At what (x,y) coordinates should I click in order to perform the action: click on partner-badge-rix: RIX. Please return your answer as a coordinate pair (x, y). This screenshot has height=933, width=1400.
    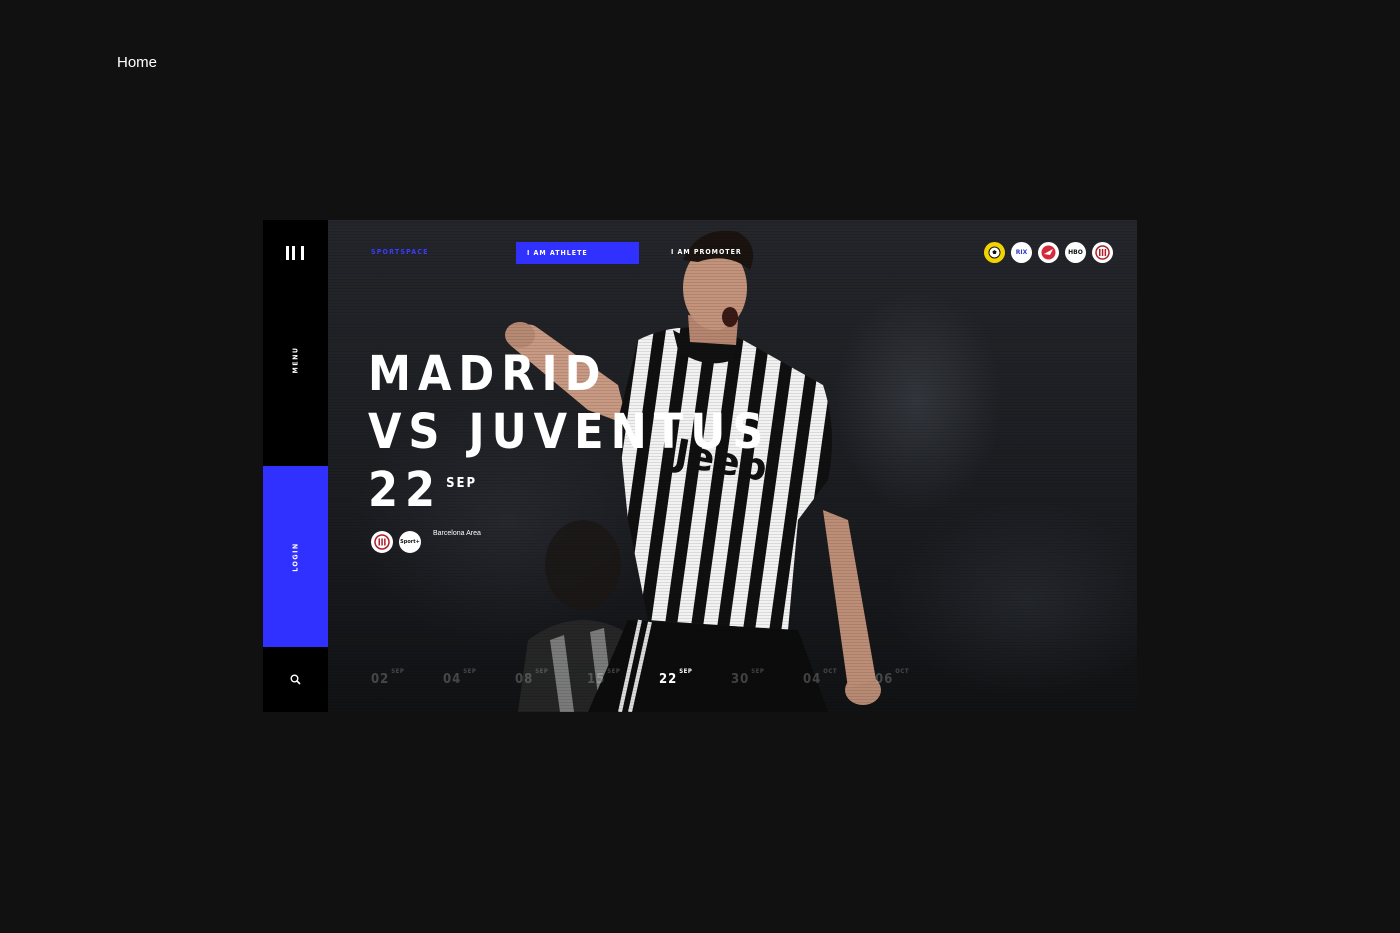
    Looking at the image, I should click on (1021, 252).